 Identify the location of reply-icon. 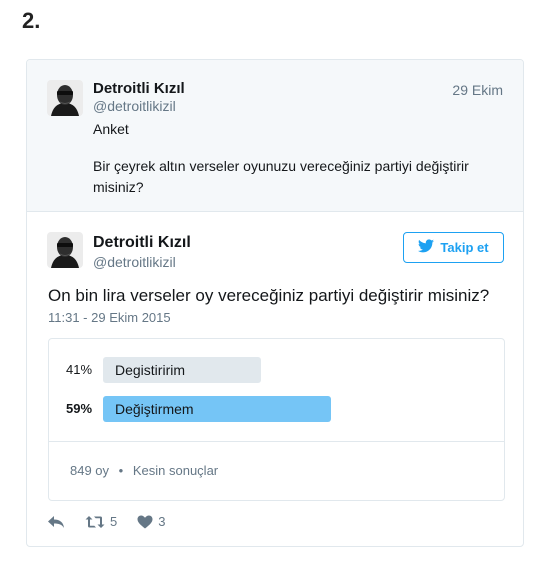
(56, 522).